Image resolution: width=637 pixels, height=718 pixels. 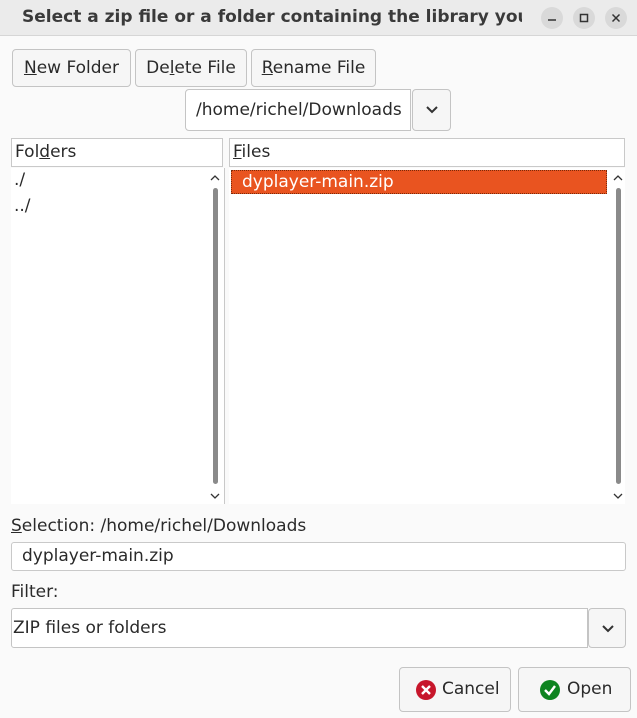 What do you see at coordinates (319, 68) in the screenshot?
I see `rename-file-label-post: ename File` at bounding box center [319, 68].